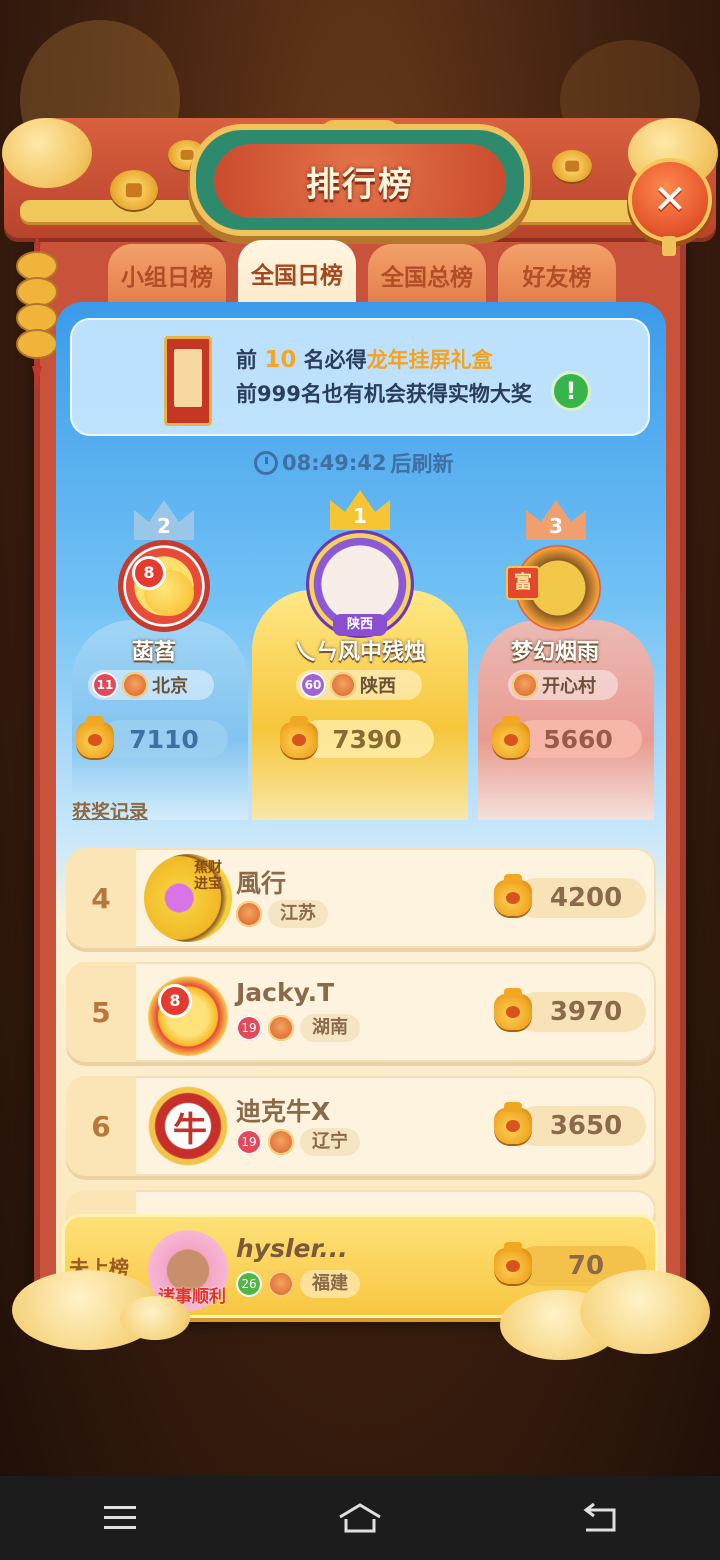 Image resolution: width=720 pixels, height=1560 pixels. I want to click on coin-string-decoration, so click(37, 311).